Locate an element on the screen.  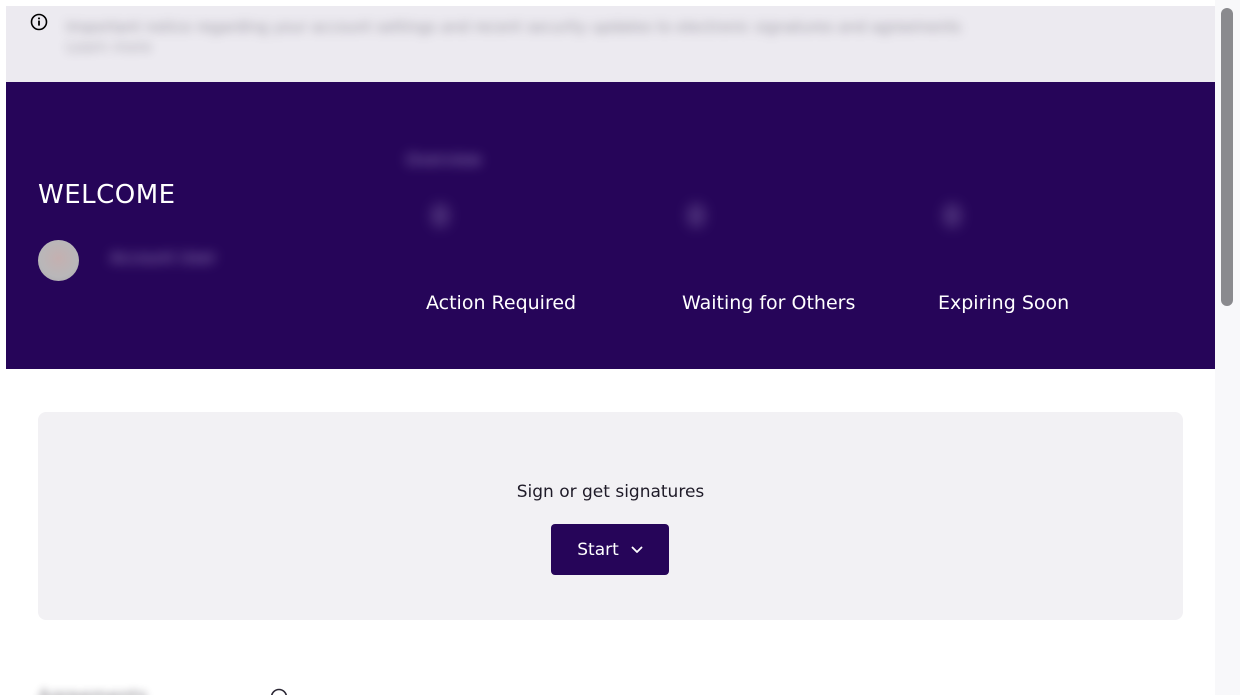
chevron-down-icon is located at coordinates (637, 549).